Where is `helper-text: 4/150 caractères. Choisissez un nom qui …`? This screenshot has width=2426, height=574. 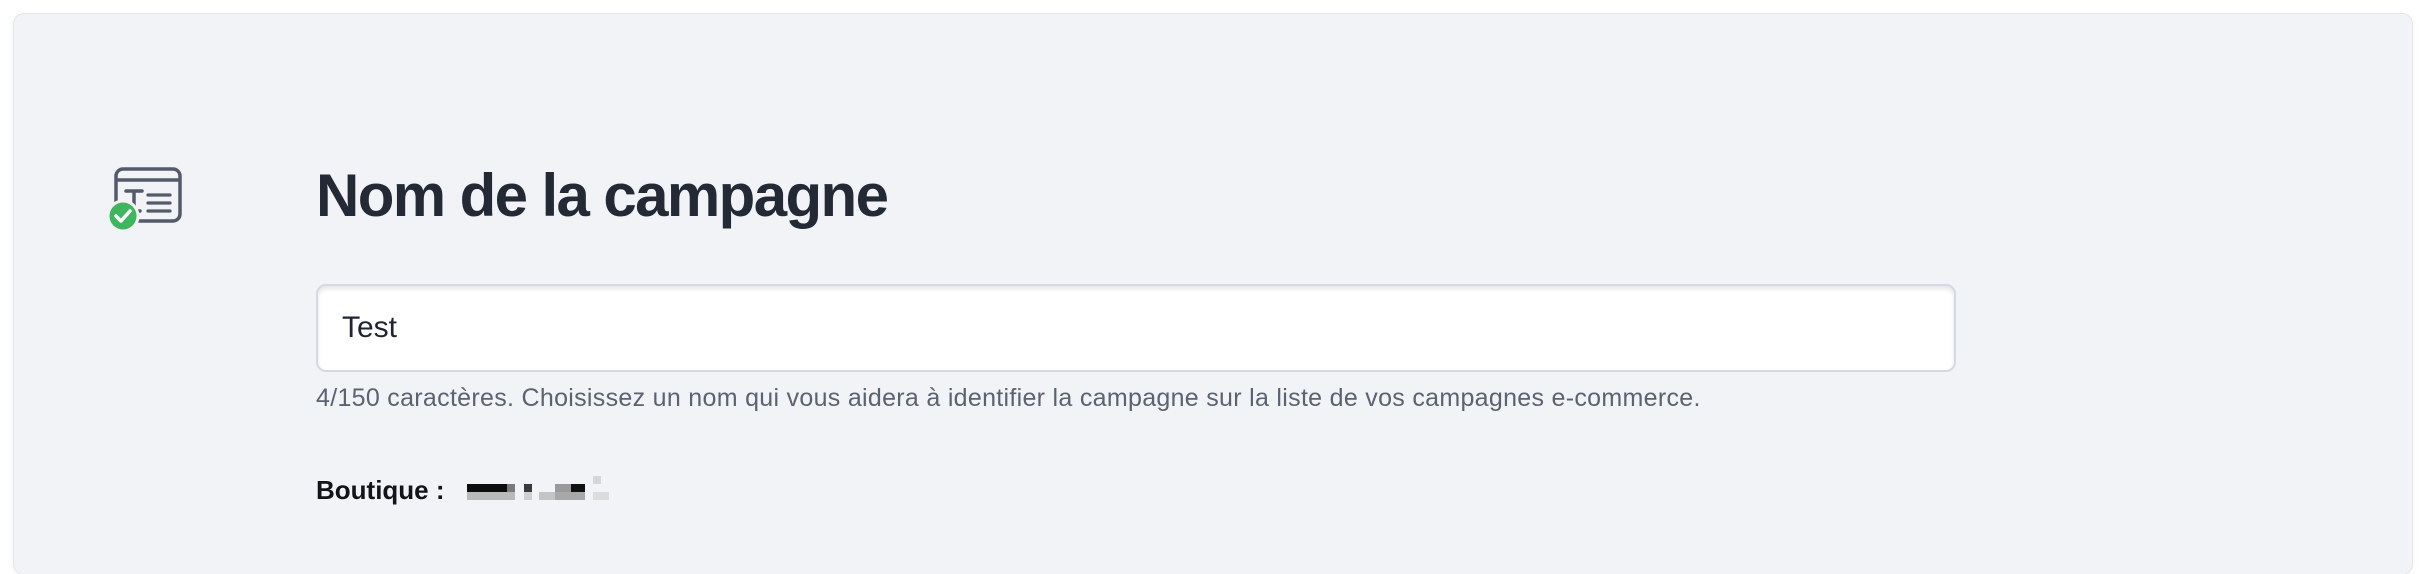
helper-text: 4/150 caractères. Choisissez un nom qui … is located at coordinates (1008, 398).